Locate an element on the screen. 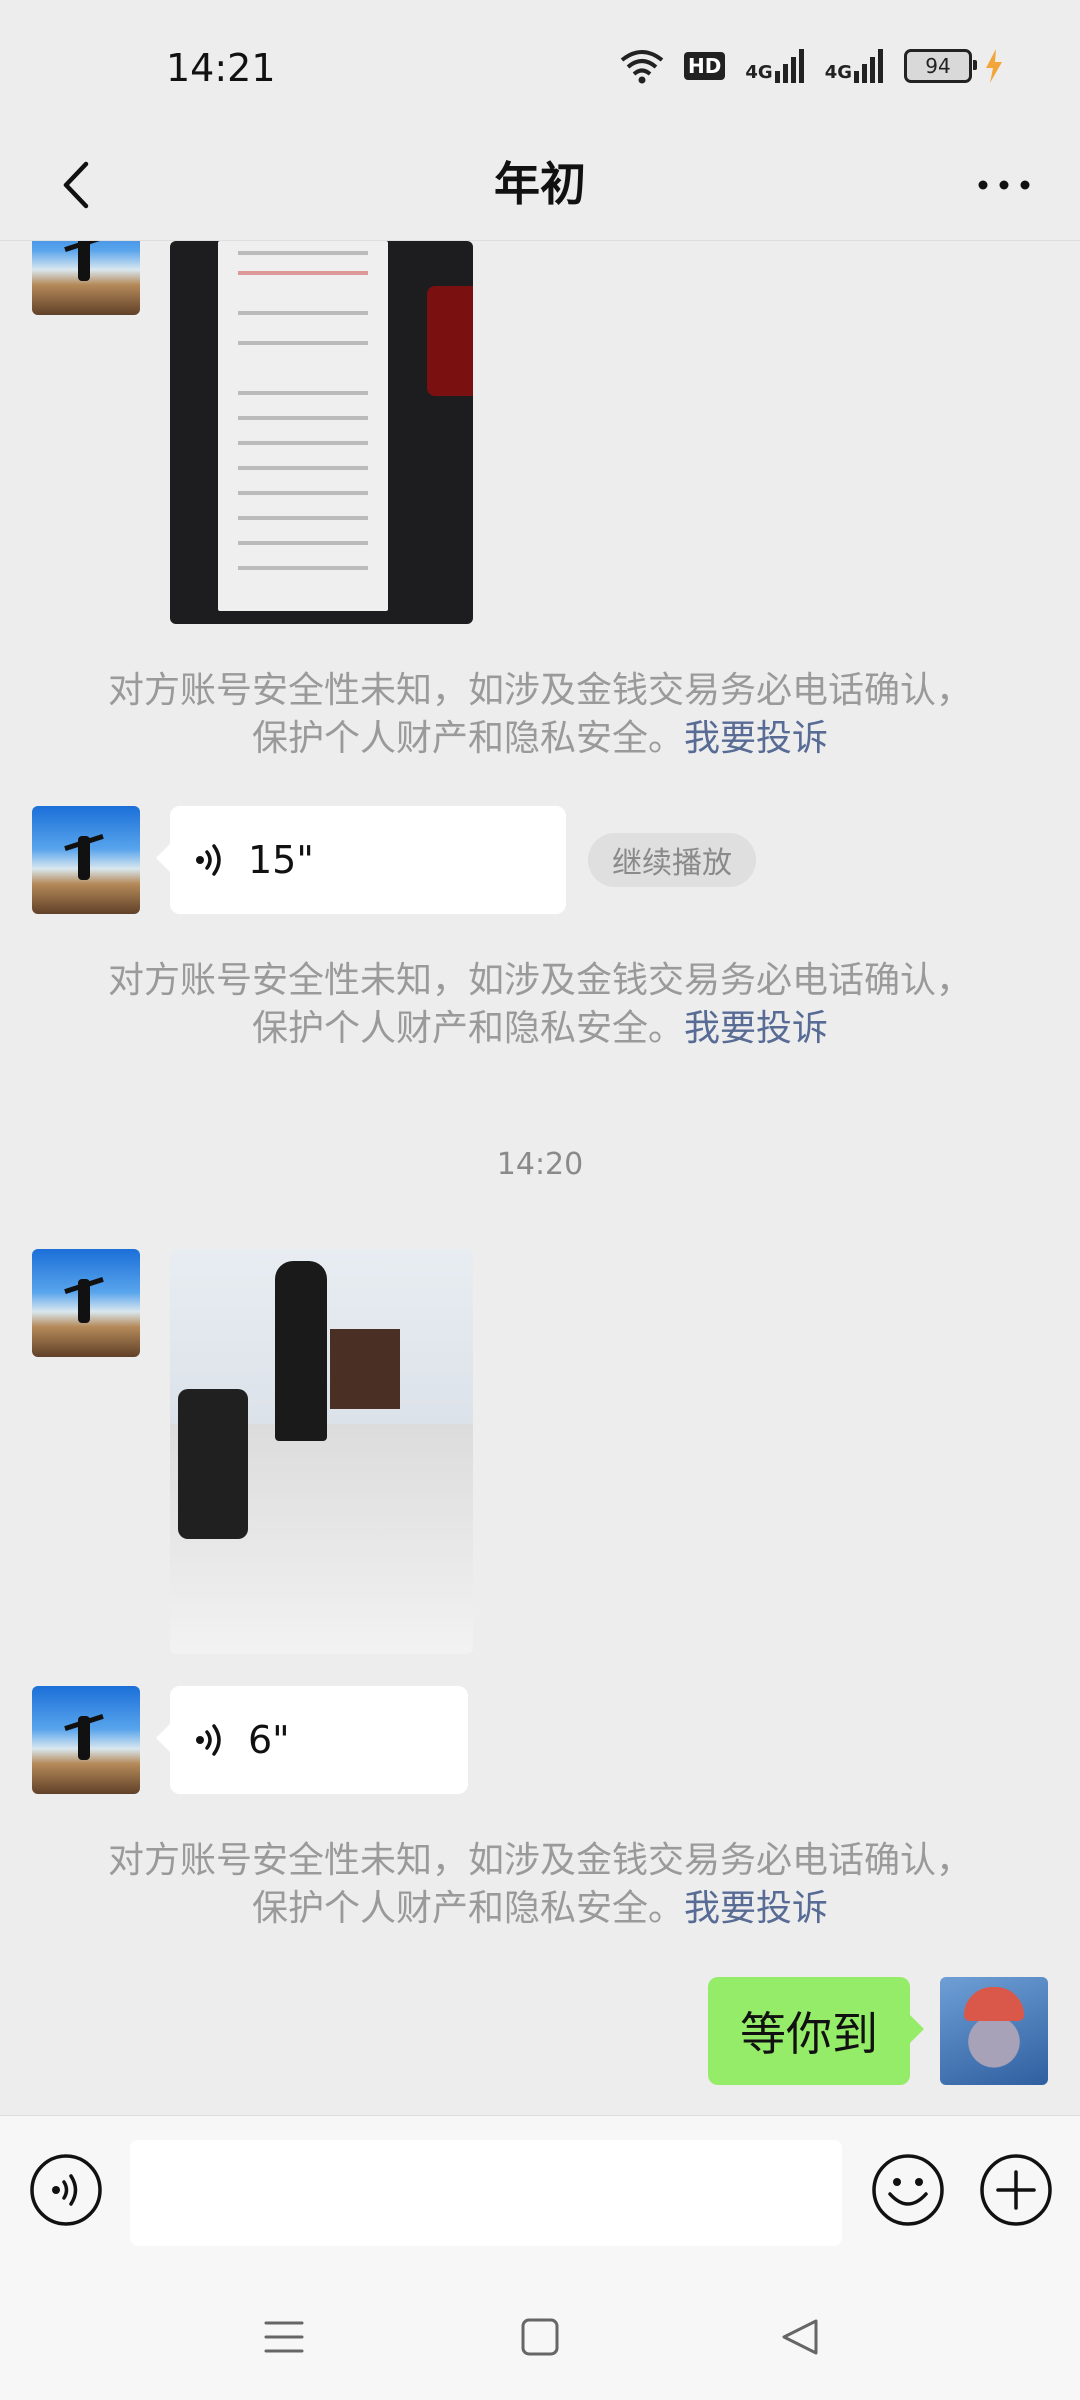 The height and width of the screenshot is (2400, 1080). home-icon is located at coordinates (540, 2337).